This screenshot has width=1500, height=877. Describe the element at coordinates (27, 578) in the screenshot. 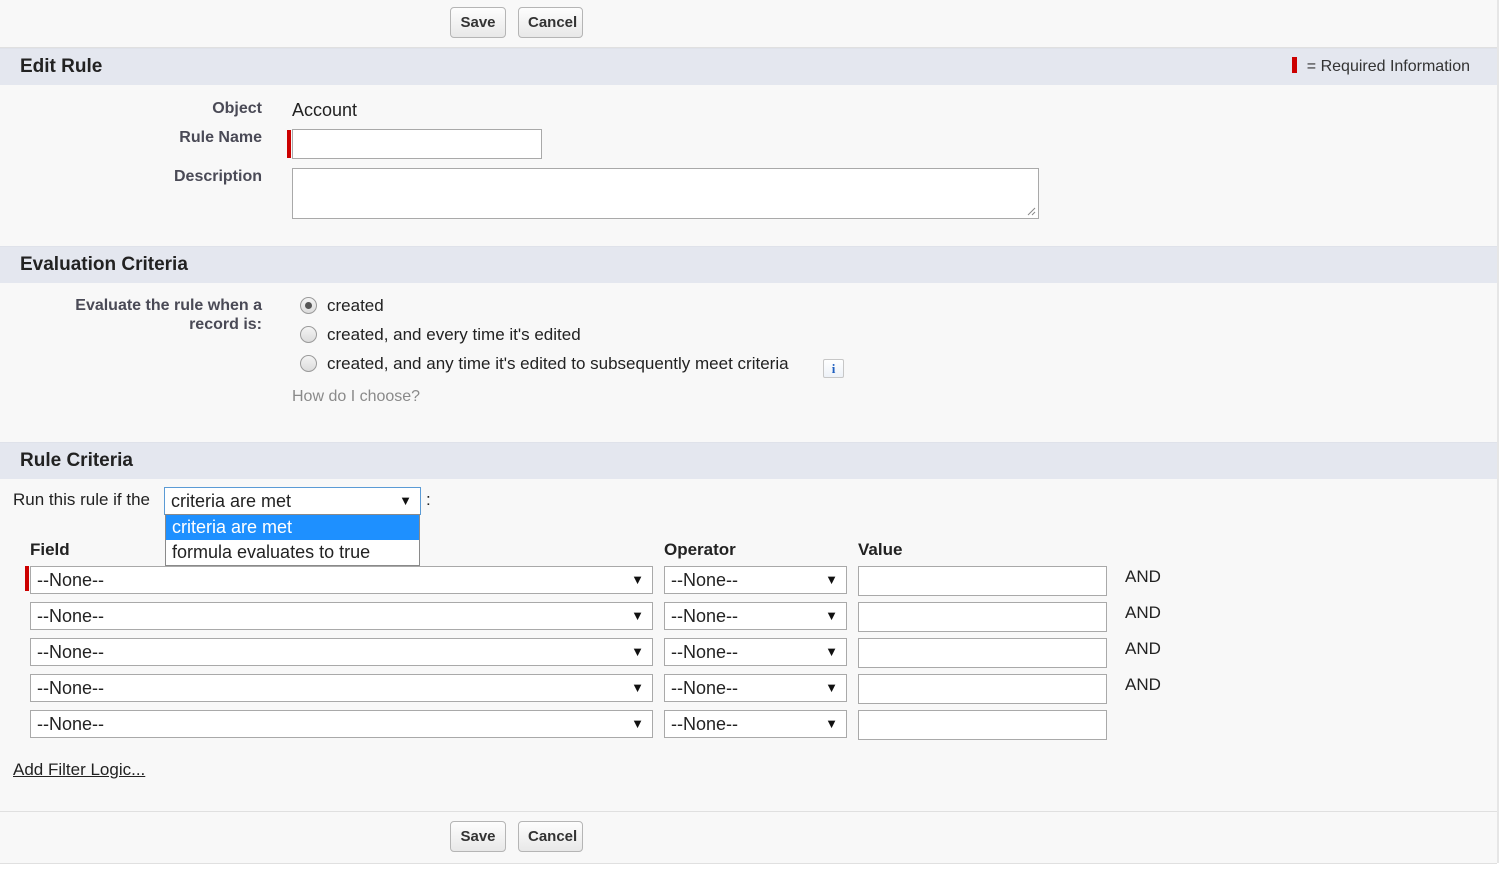

I see `field-required-mark` at that location.